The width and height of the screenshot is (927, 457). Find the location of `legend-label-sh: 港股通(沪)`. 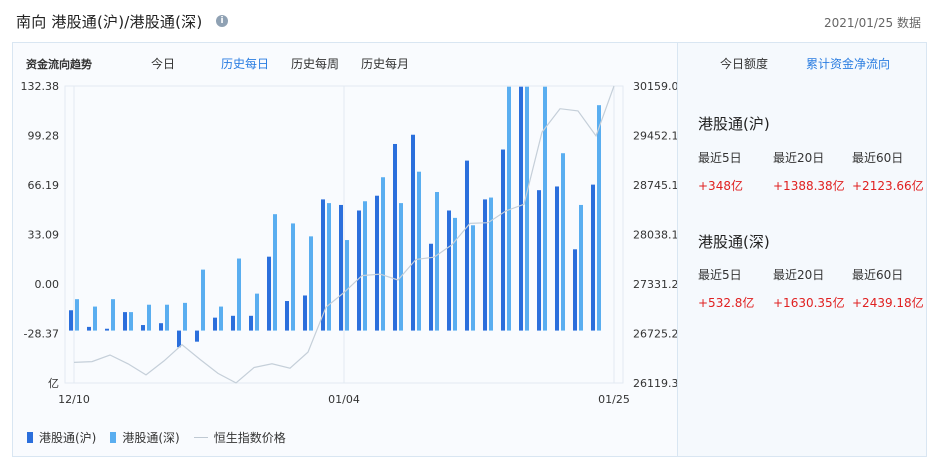

legend-label-sh: 港股通(沪) is located at coordinates (68, 438).